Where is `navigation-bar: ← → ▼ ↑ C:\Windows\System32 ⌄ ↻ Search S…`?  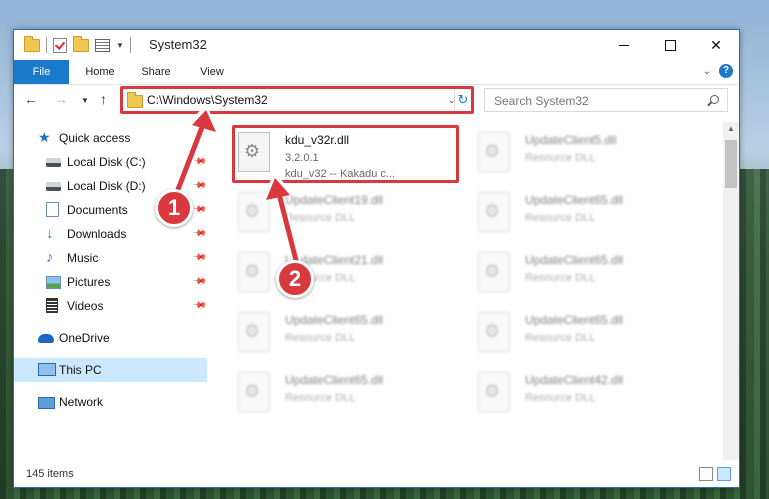 navigation-bar: ← → ▼ ↑ C:\Windows\System32 ⌄ ↻ Search S… is located at coordinates (376, 101).